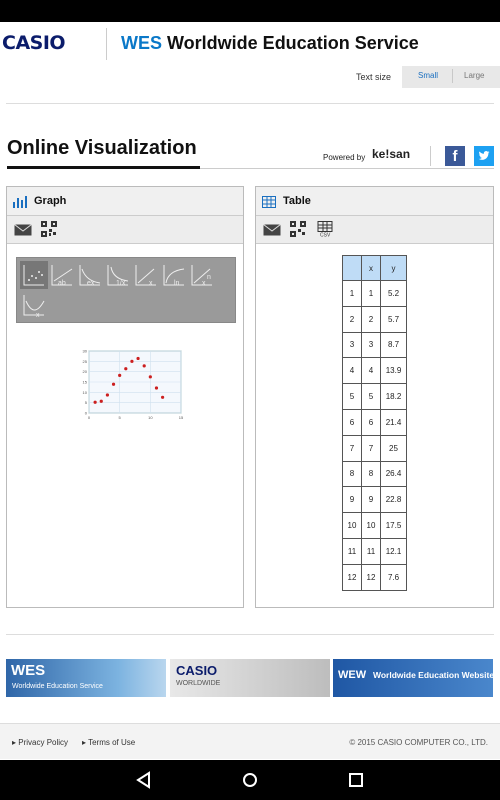 This screenshot has height=800, width=500. What do you see at coordinates (393, 551) in the screenshot?
I see `y-cell: 12.1` at bounding box center [393, 551].